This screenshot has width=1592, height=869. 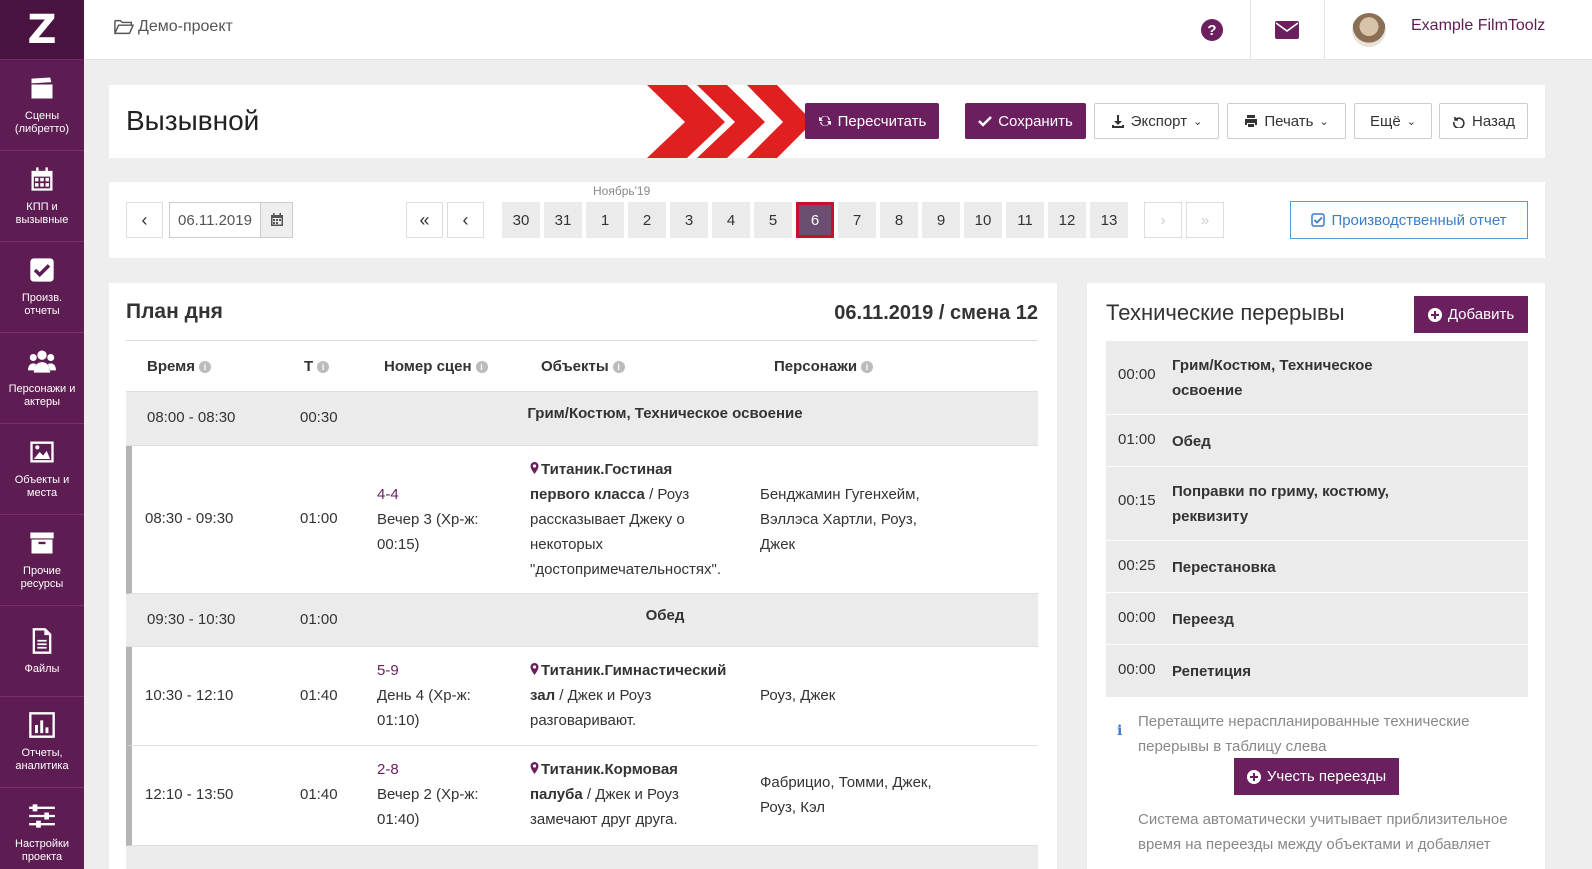 I want to click on scene-number-link: 2-8, so click(x=442, y=769).